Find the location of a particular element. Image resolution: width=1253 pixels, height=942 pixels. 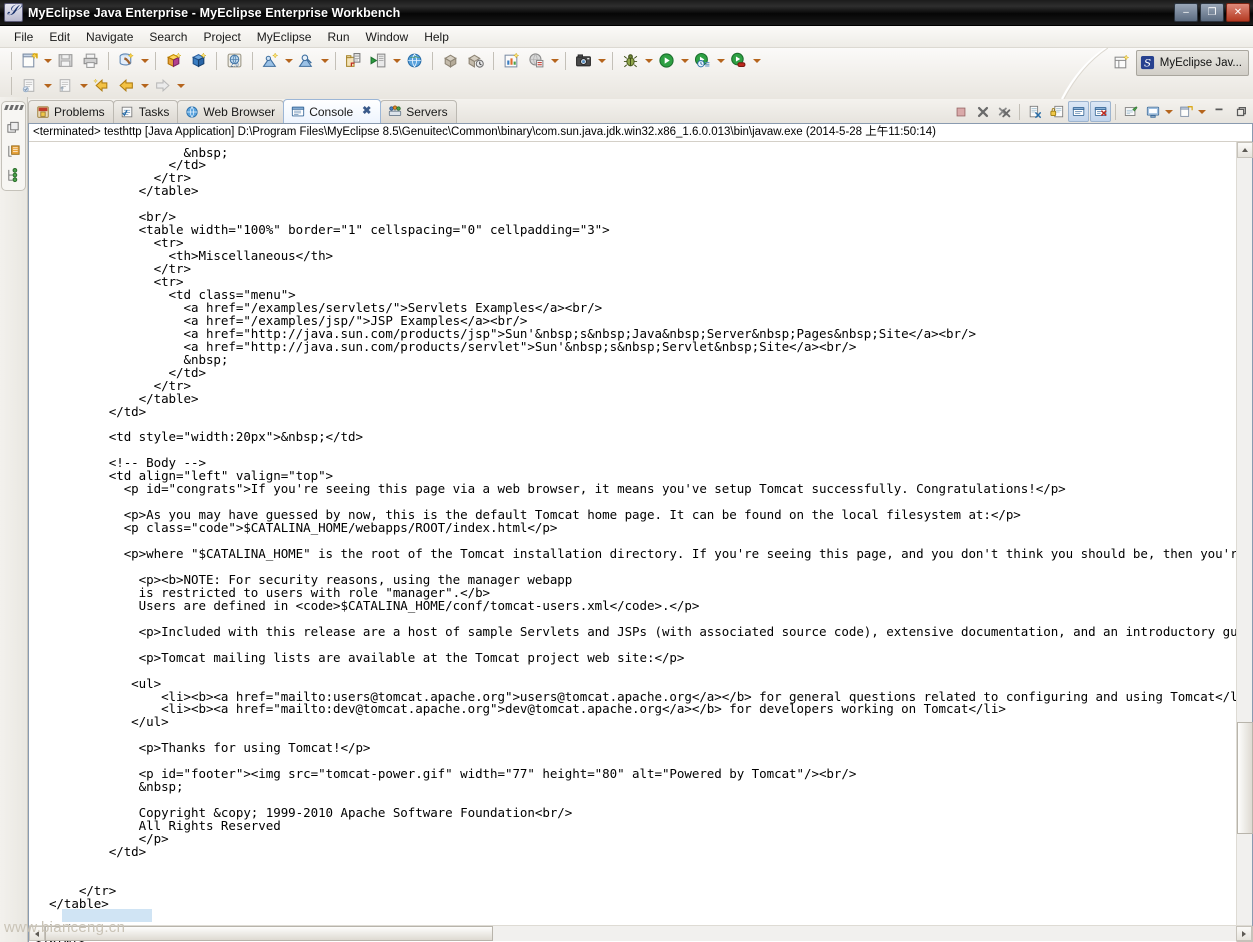

package-icon is located at coordinates (450, 61).